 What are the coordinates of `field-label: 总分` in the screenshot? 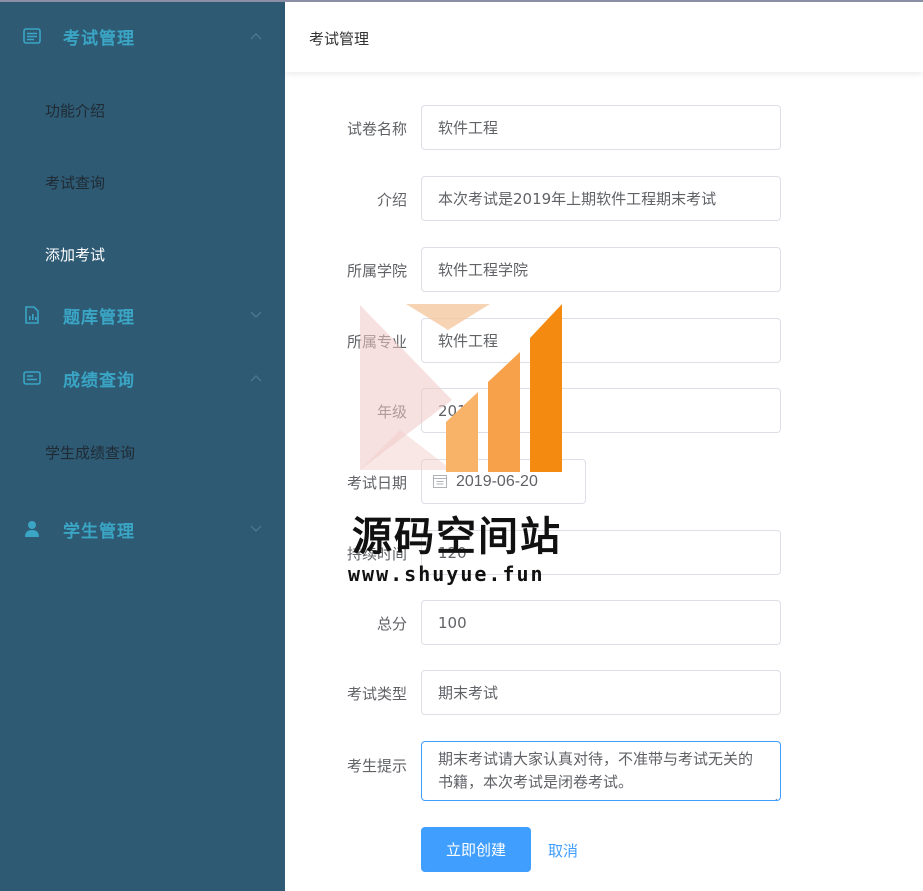 It's located at (391, 624).